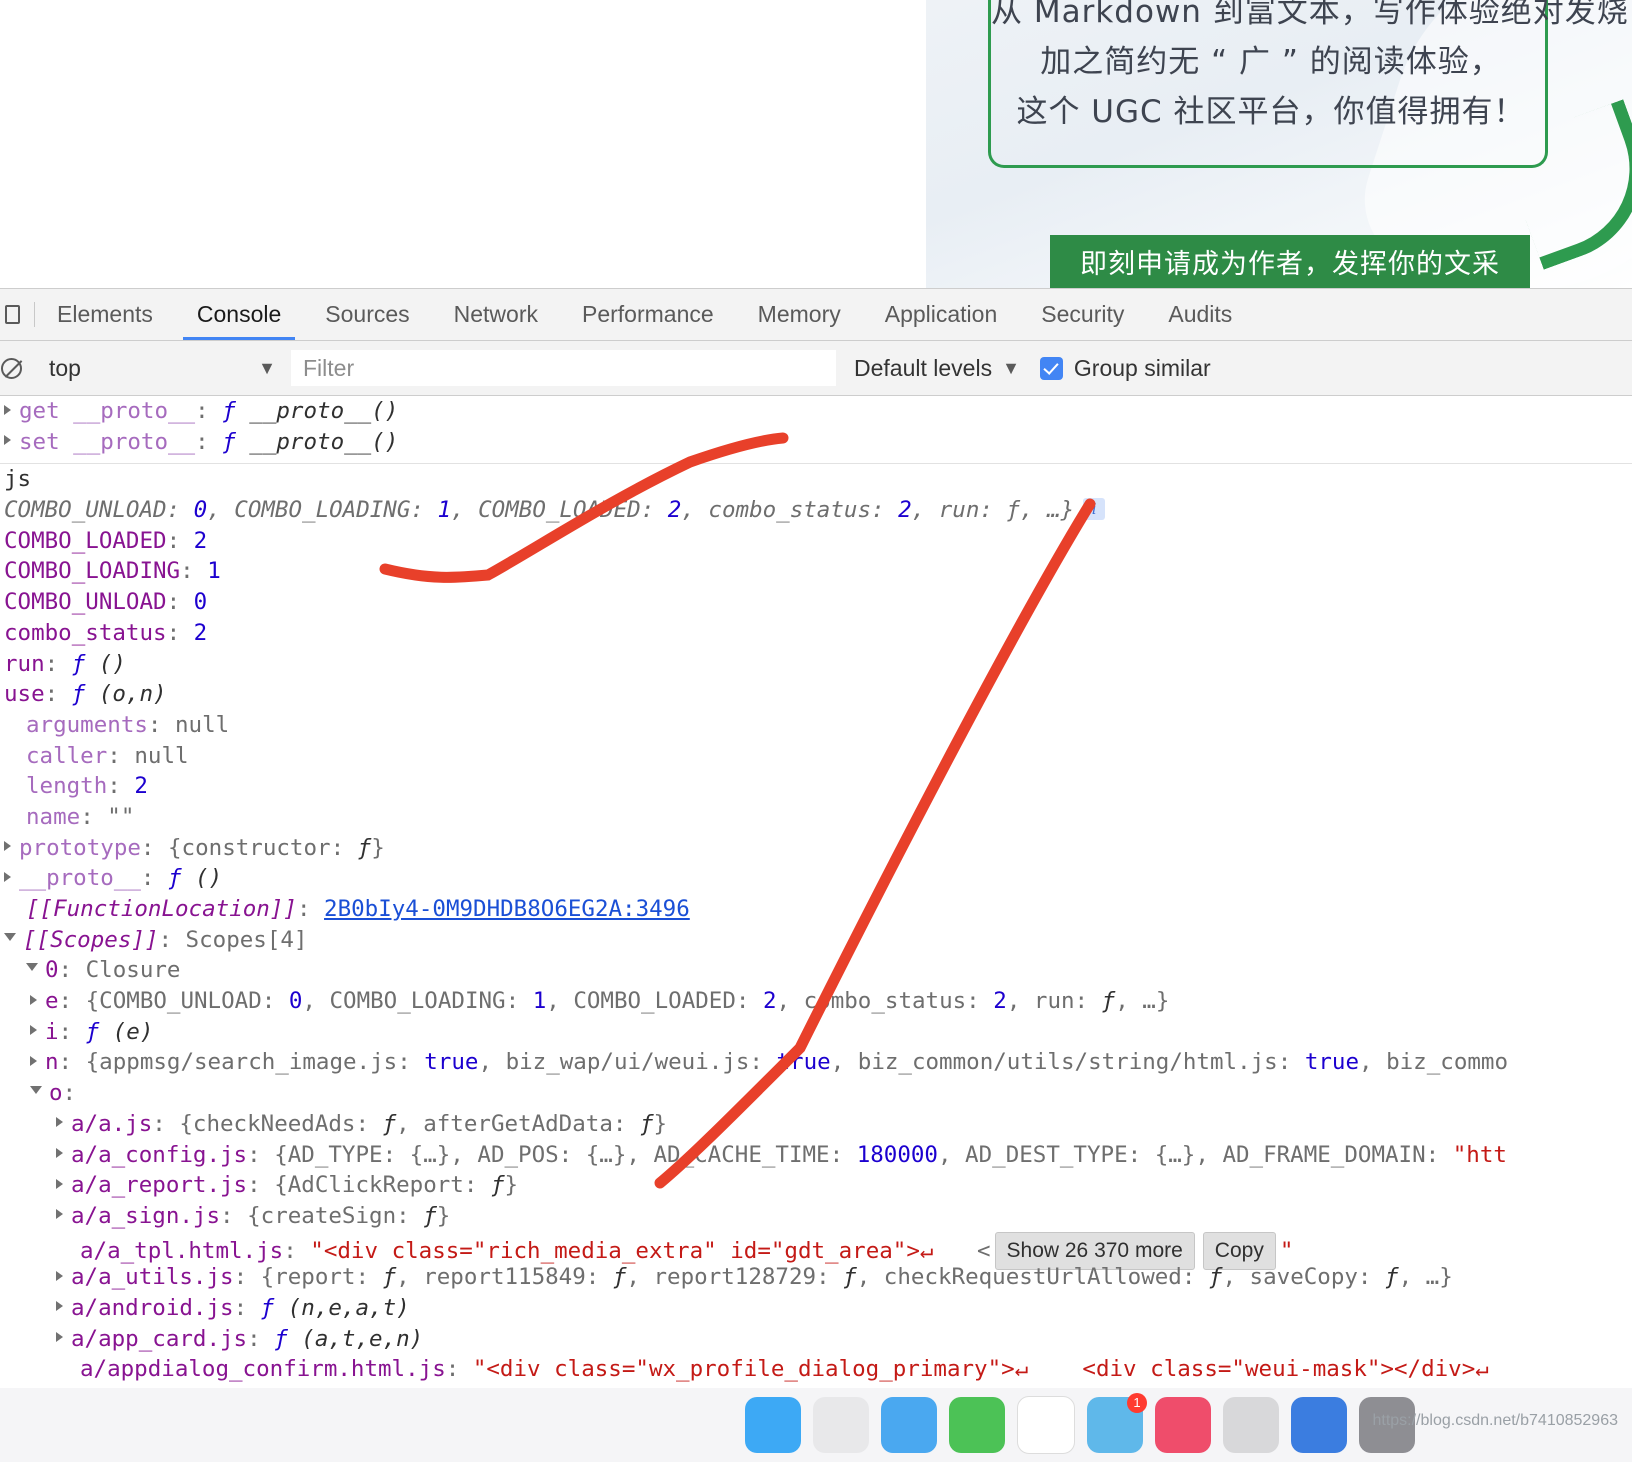 The width and height of the screenshot is (1632, 1462). What do you see at coordinates (816, 1185) in the screenshot?
I see `console-row-a-a-report-js: a/a_report.js: {AdClickReport: ƒ}` at bounding box center [816, 1185].